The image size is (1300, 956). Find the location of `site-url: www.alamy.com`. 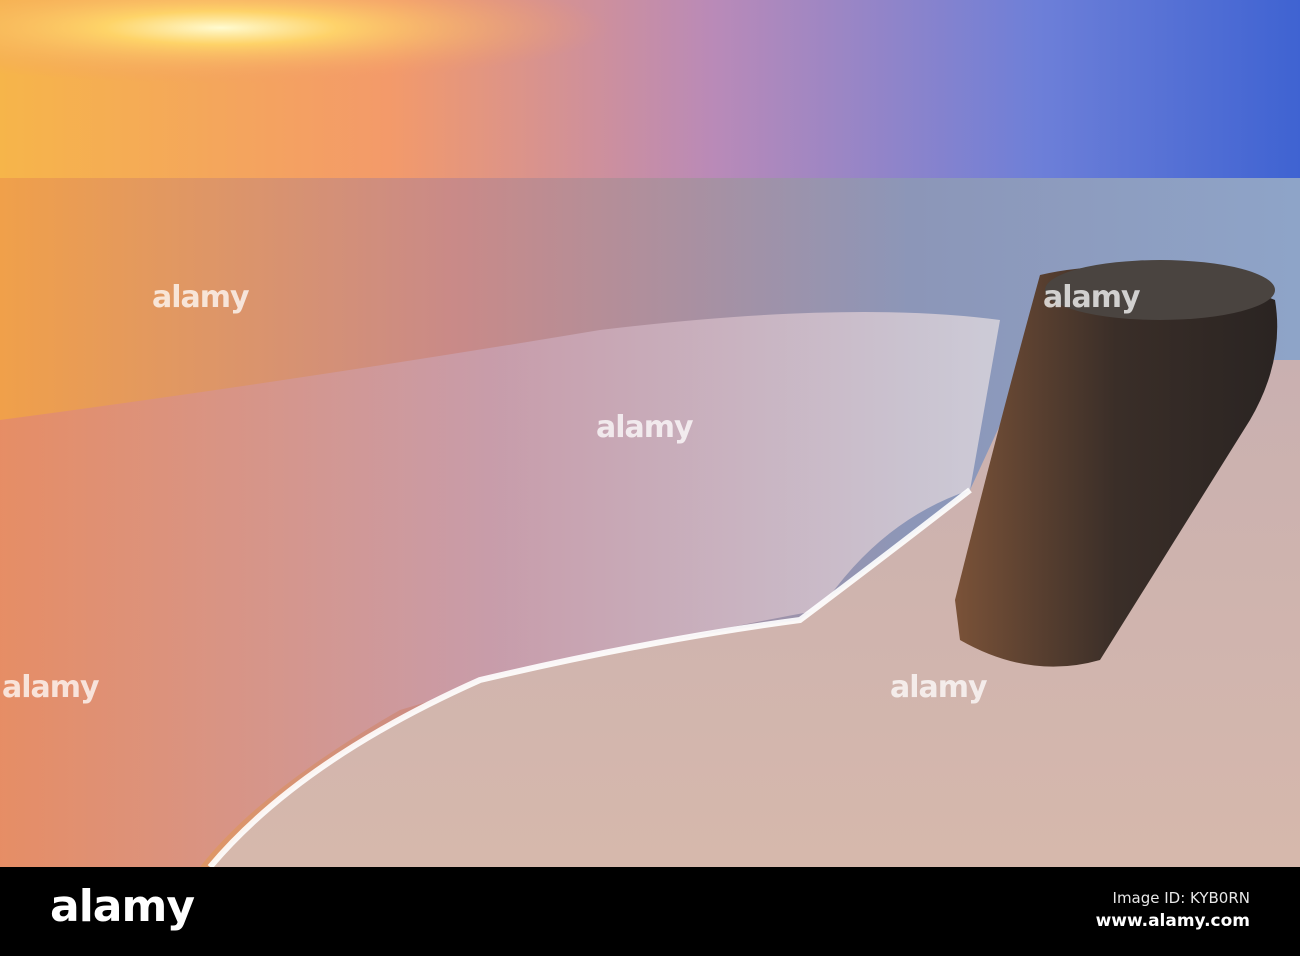

site-url: www.alamy.com is located at coordinates (1172, 921).